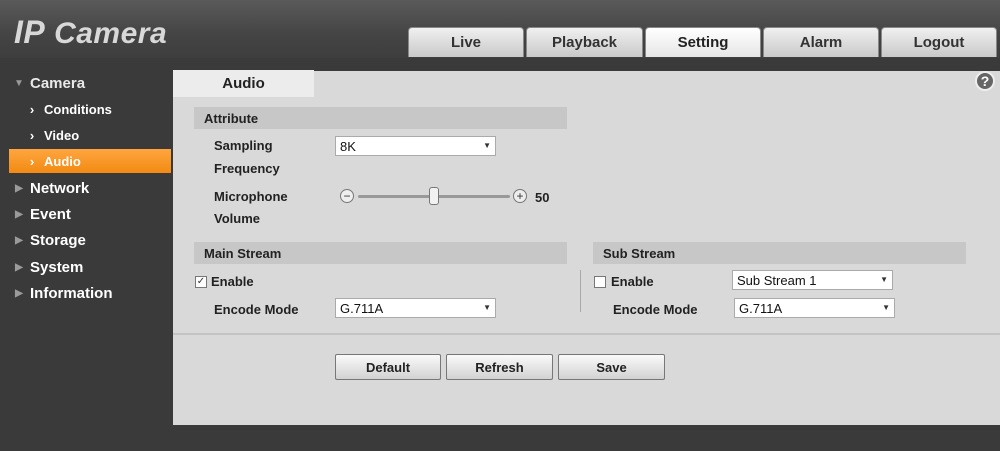  I want to click on sidebar-item-network: ▶ Network, so click(98, 188).